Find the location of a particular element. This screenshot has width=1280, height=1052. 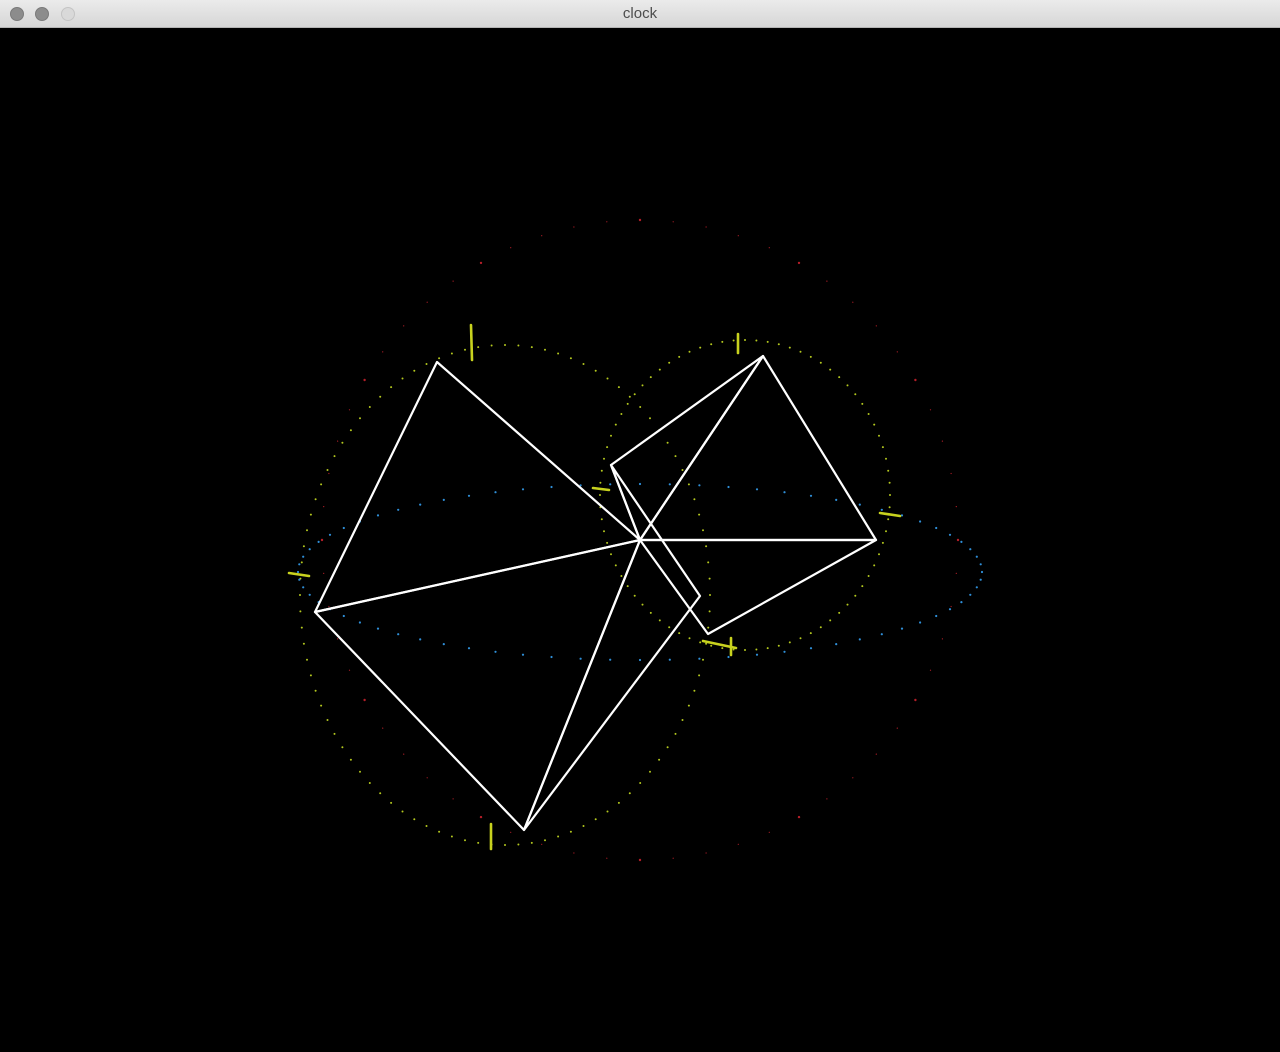

title-bar: clock is located at coordinates (640, 14).